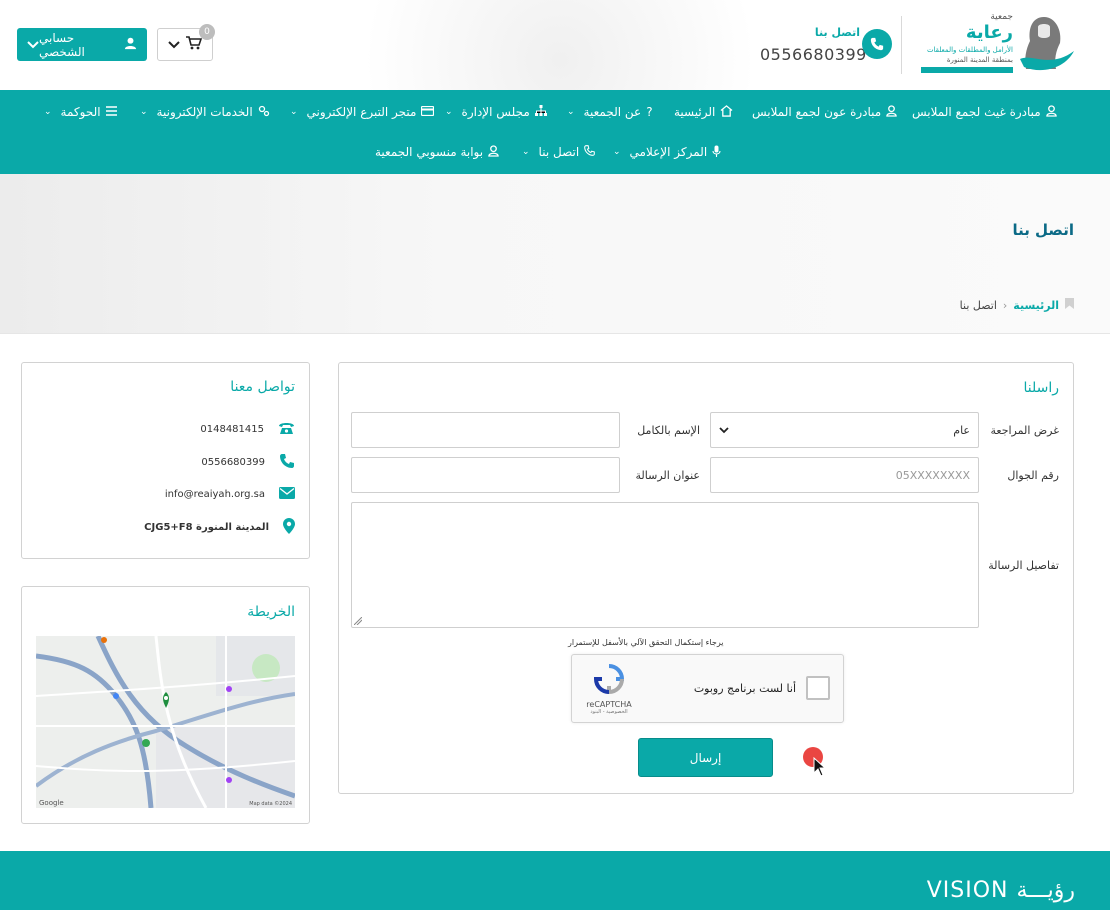  Describe the element at coordinates (215, 494) in the screenshot. I see `email-value: info@reaiyah.org.sa` at that location.